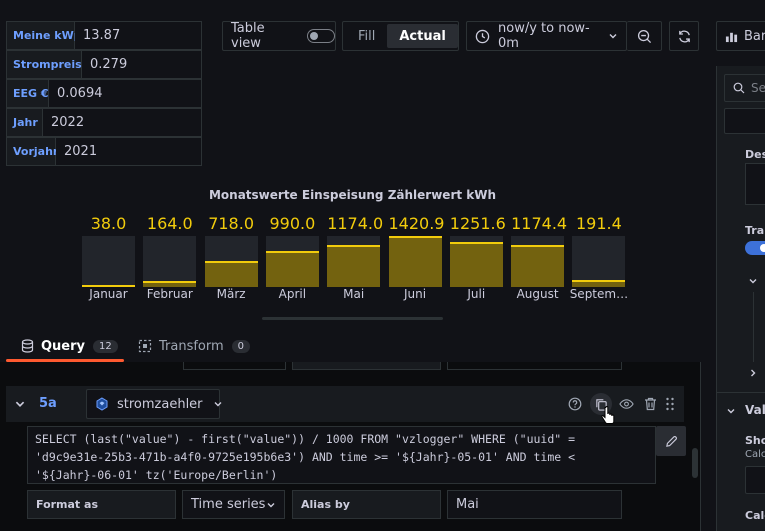 This screenshot has height=531, width=765. Describe the element at coordinates (145, 346) in the screenshot. I see `transform-icon` at that location.